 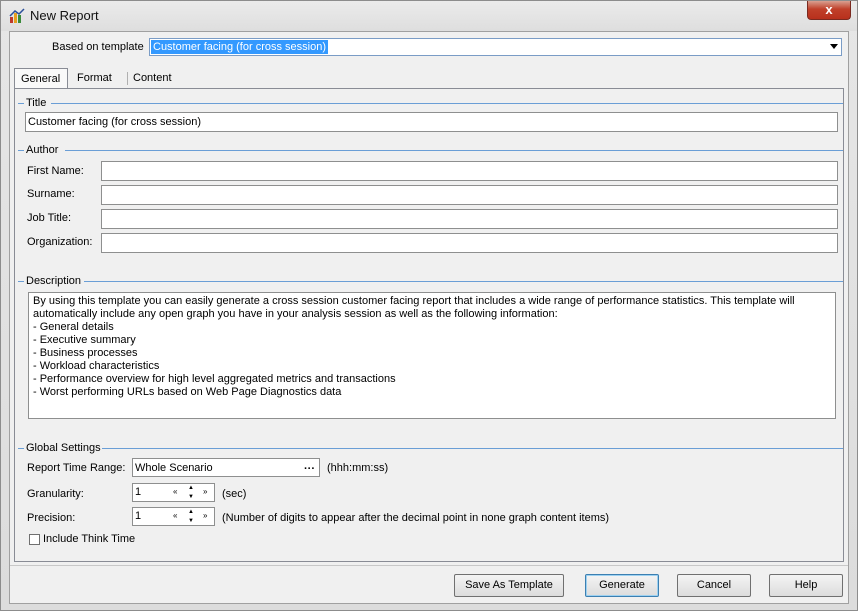 What do you see at coordinates (226, 467) in the screenshot?
I see `time-range-input: Whole Scenario ···` at bounding box center [226, 467].